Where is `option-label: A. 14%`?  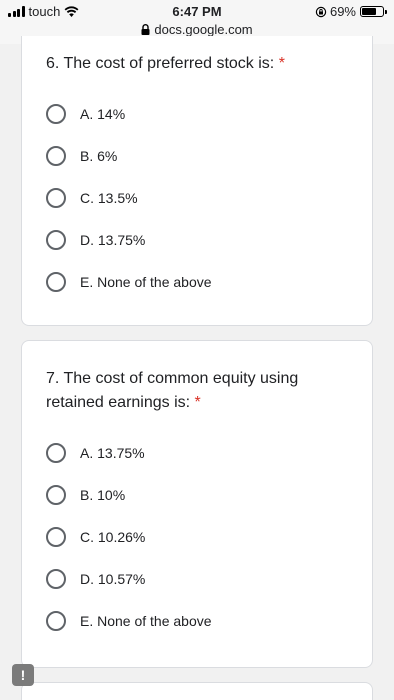 option-label: A. 14% is located at coordinates (103, 114).